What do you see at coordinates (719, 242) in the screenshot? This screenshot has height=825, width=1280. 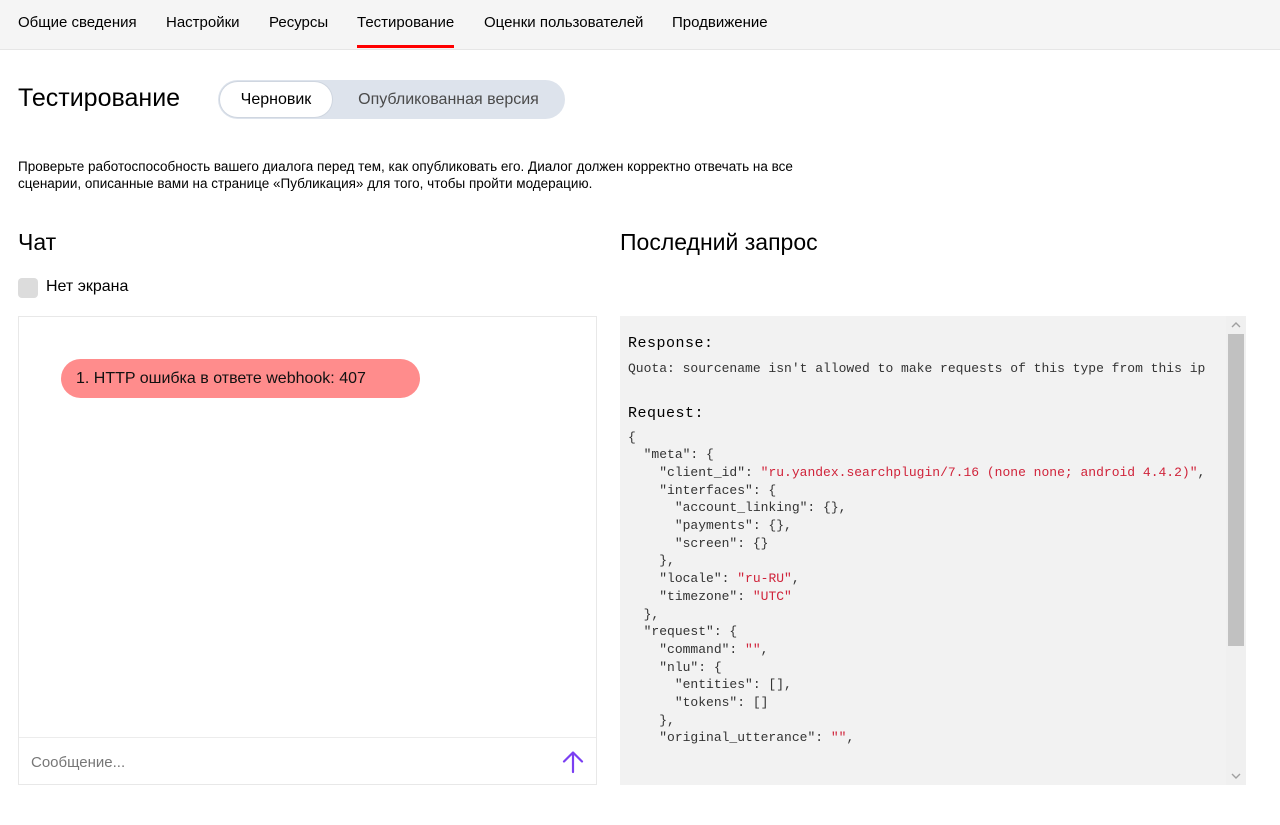 I see `last-request-title: Последний запрос` at bounding box center [719, 242].